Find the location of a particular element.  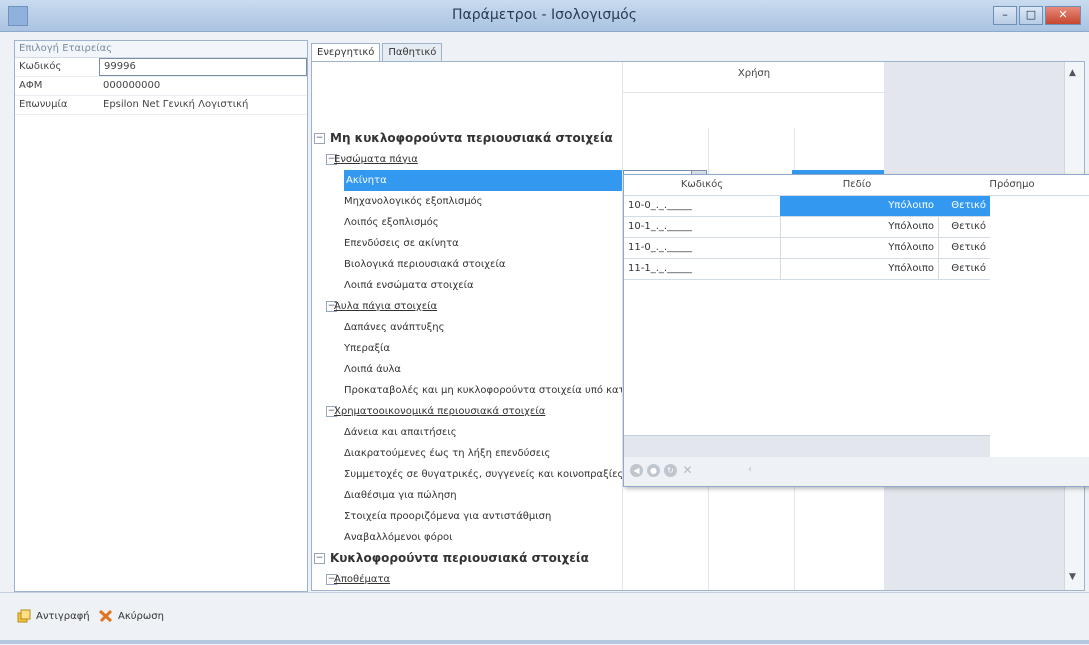

col-header-code: Κωδικός is located at coordinates (702, 185).